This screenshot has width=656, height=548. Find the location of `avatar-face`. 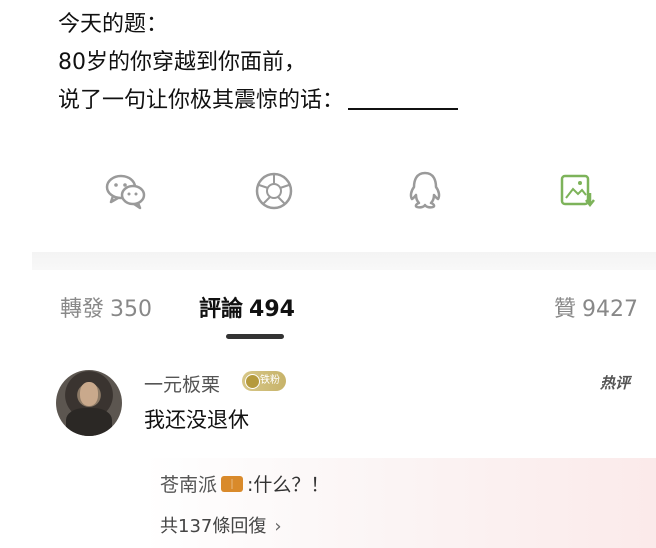

avatar-face is located at coordinates (89, 394).